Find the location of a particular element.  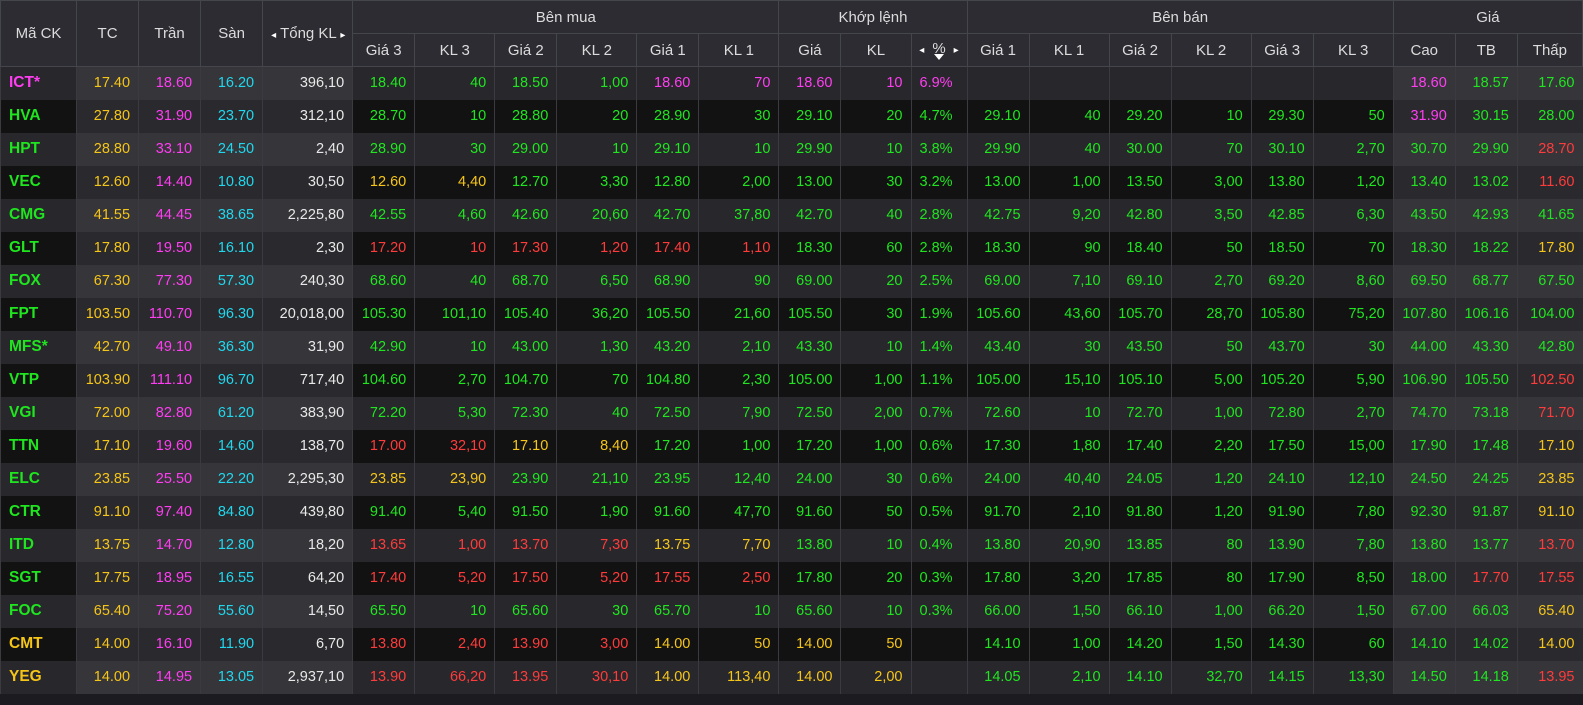

col-ceil: Trần is located at coordinates (170, 33).